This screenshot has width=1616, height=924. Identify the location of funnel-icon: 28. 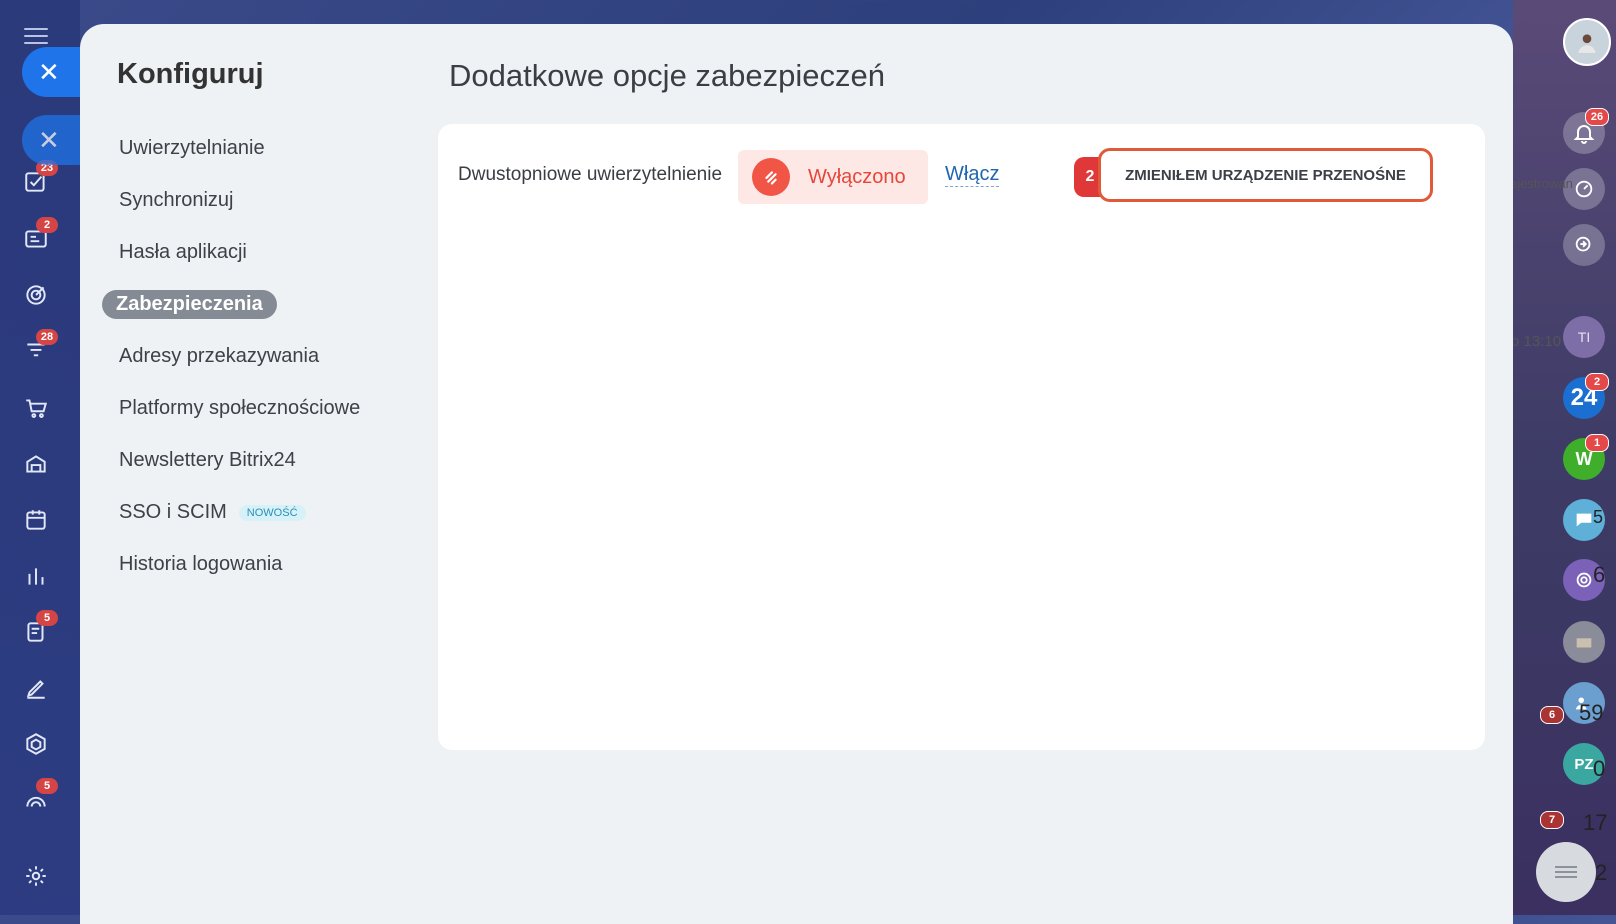
(40, 347).